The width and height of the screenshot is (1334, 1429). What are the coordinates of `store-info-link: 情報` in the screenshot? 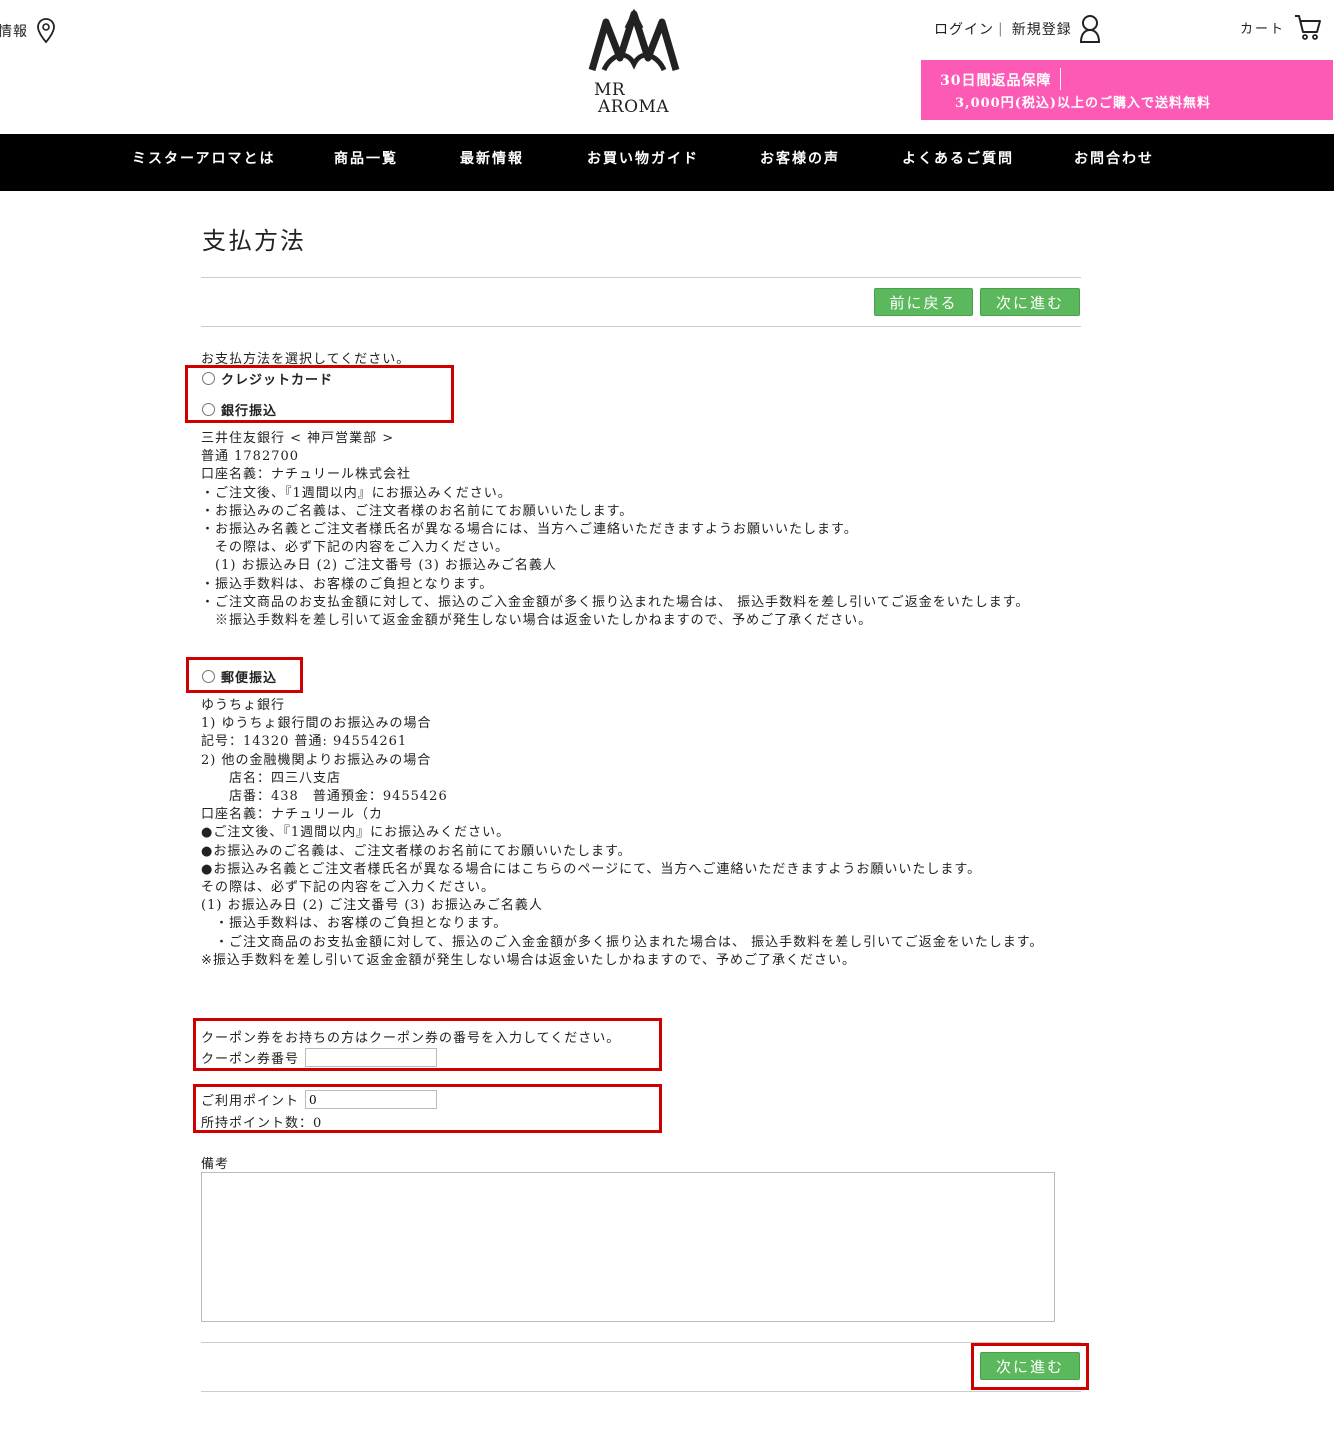 It's located at (28, 31).